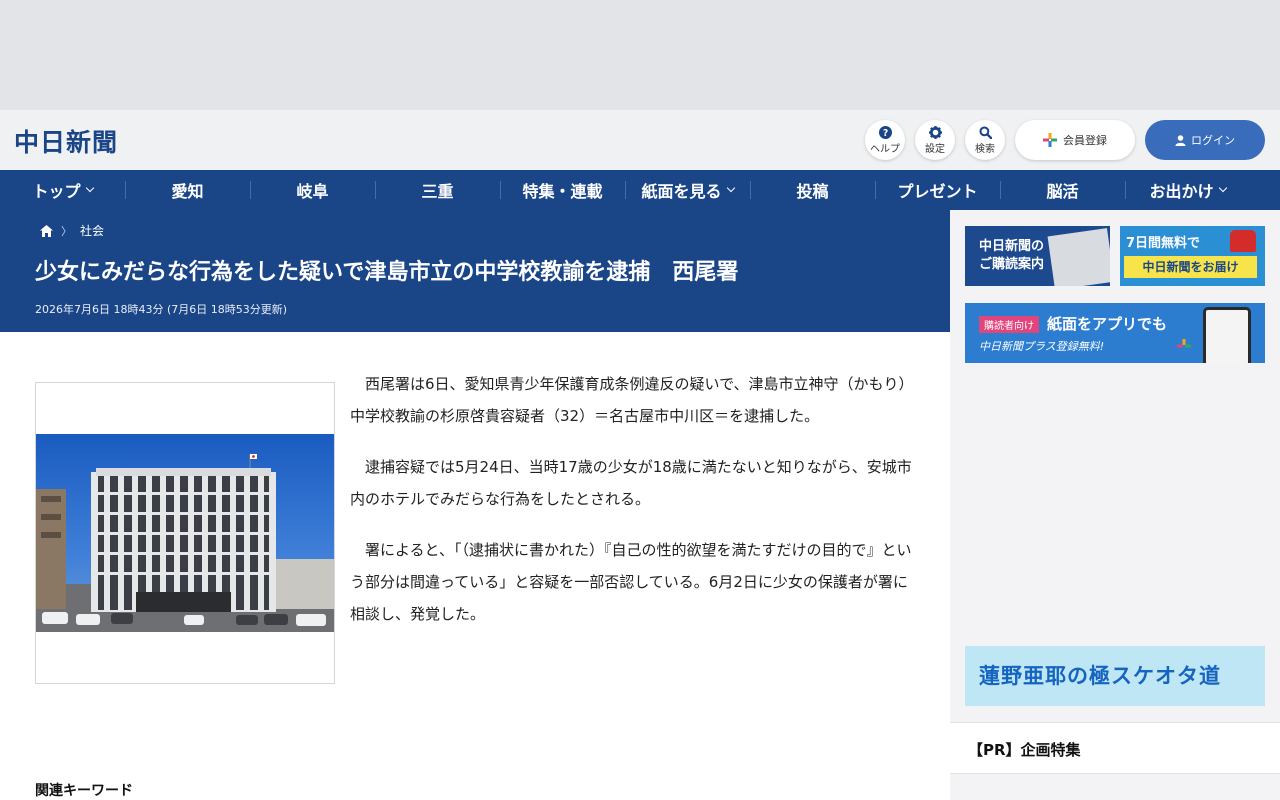  I want to click on settings-button: 設定, so click(935, 140).